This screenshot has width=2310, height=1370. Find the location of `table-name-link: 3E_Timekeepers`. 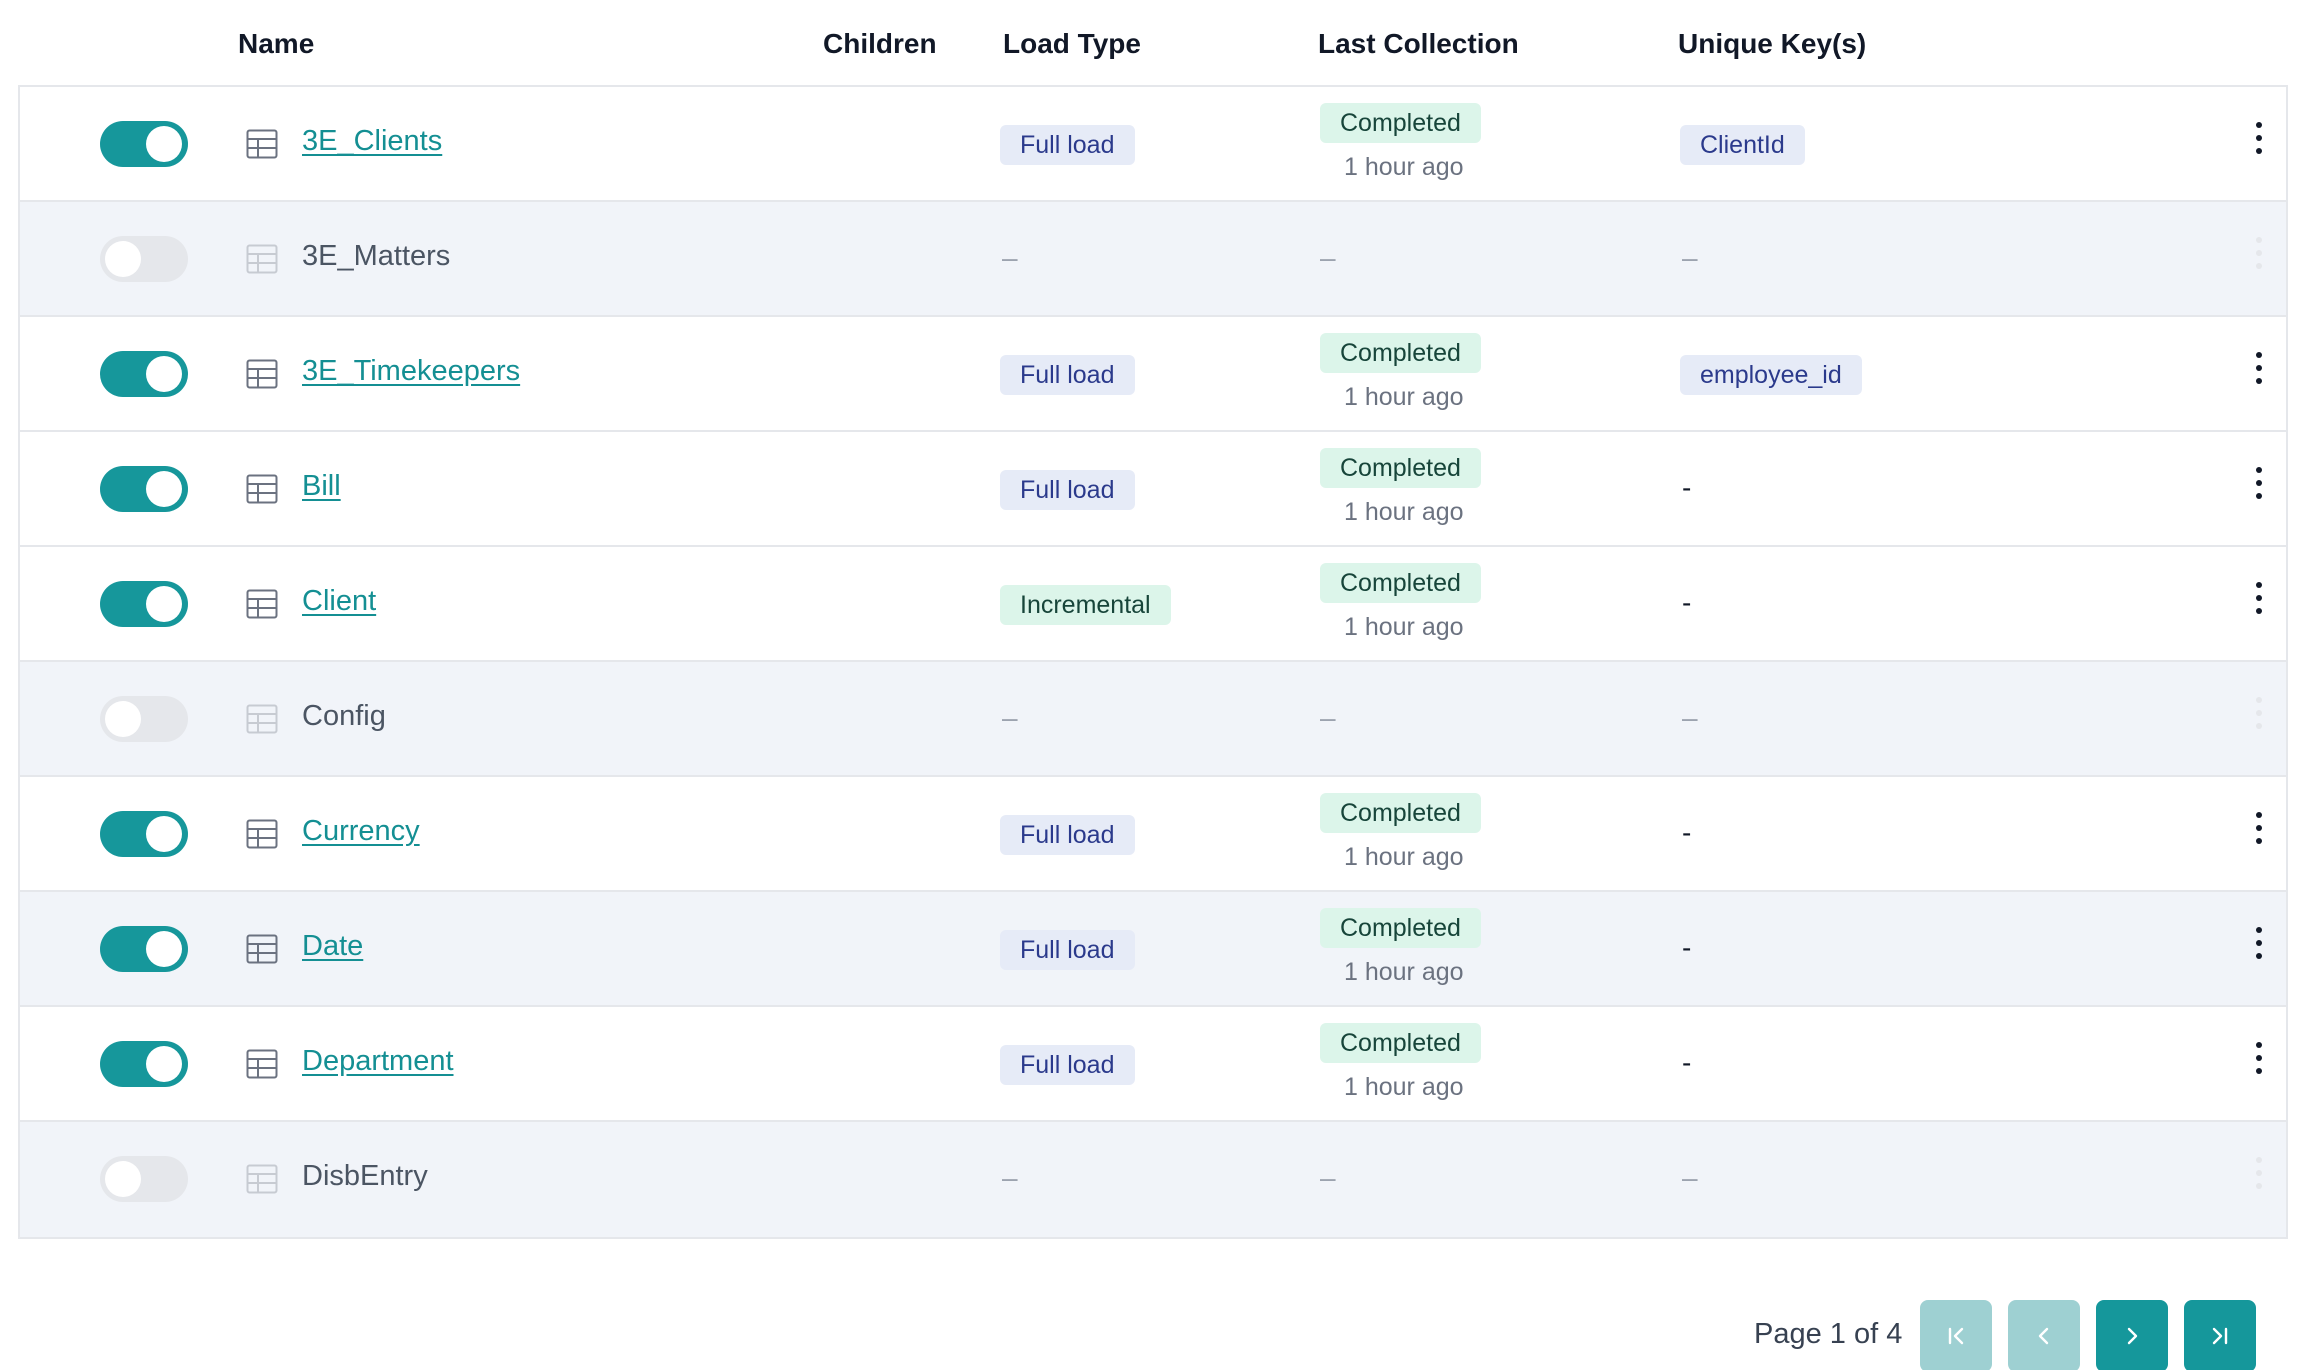

table-name-link: 3E_Timekeepers is located at coordinates (411, 371).